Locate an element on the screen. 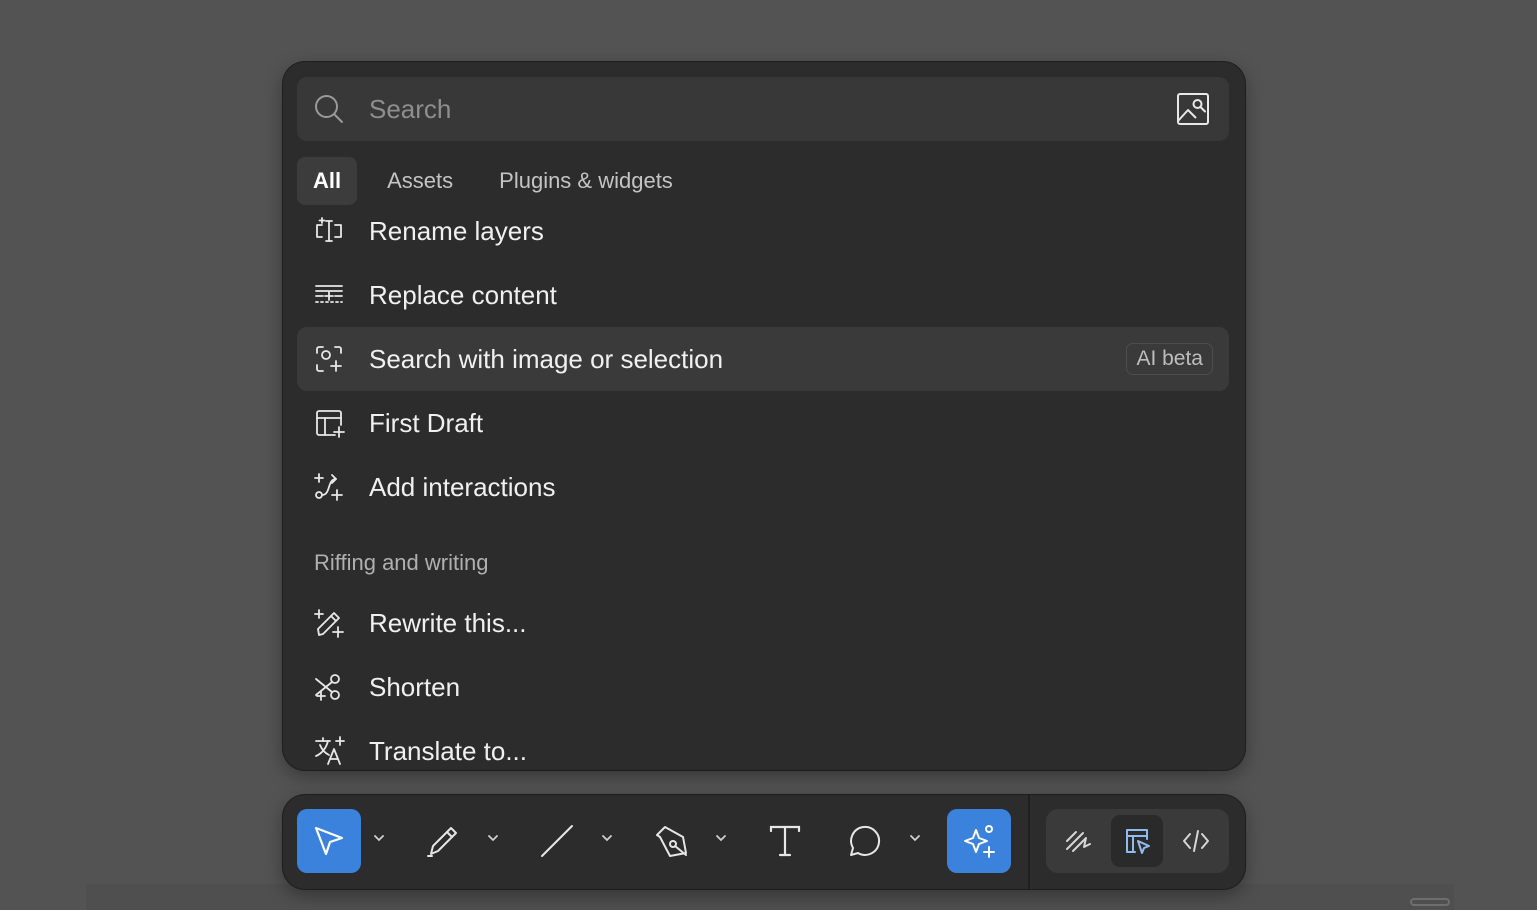 Image resolution: width=1537 pixels, height=910 pixels. line-tool-chevron is located at coordinates (607, 838).